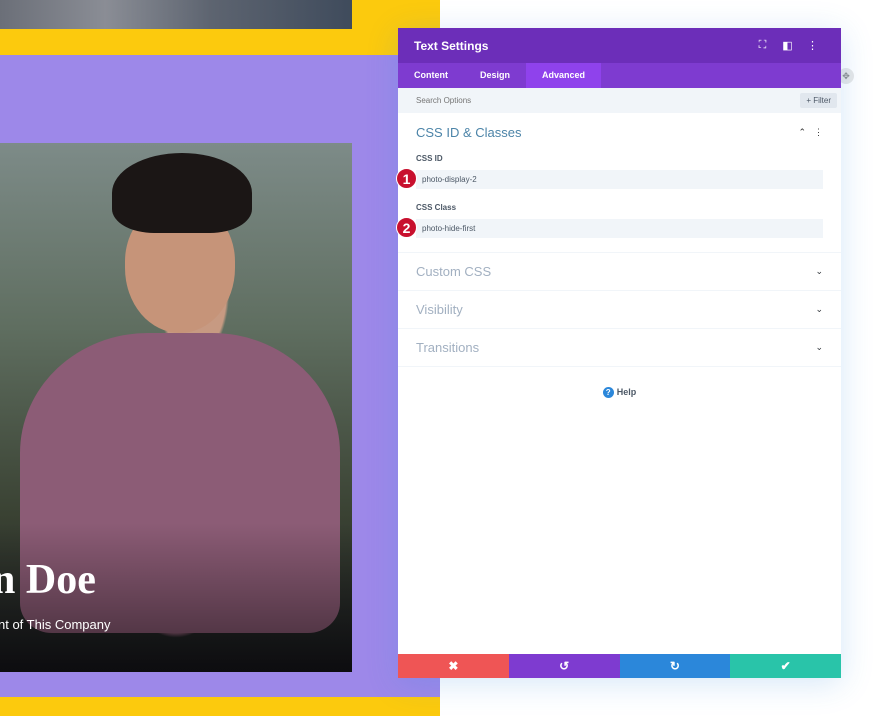 The width and height of the screenshot is (880, 716). I want to click on split-view-icon: ◧, so click(787, 45).